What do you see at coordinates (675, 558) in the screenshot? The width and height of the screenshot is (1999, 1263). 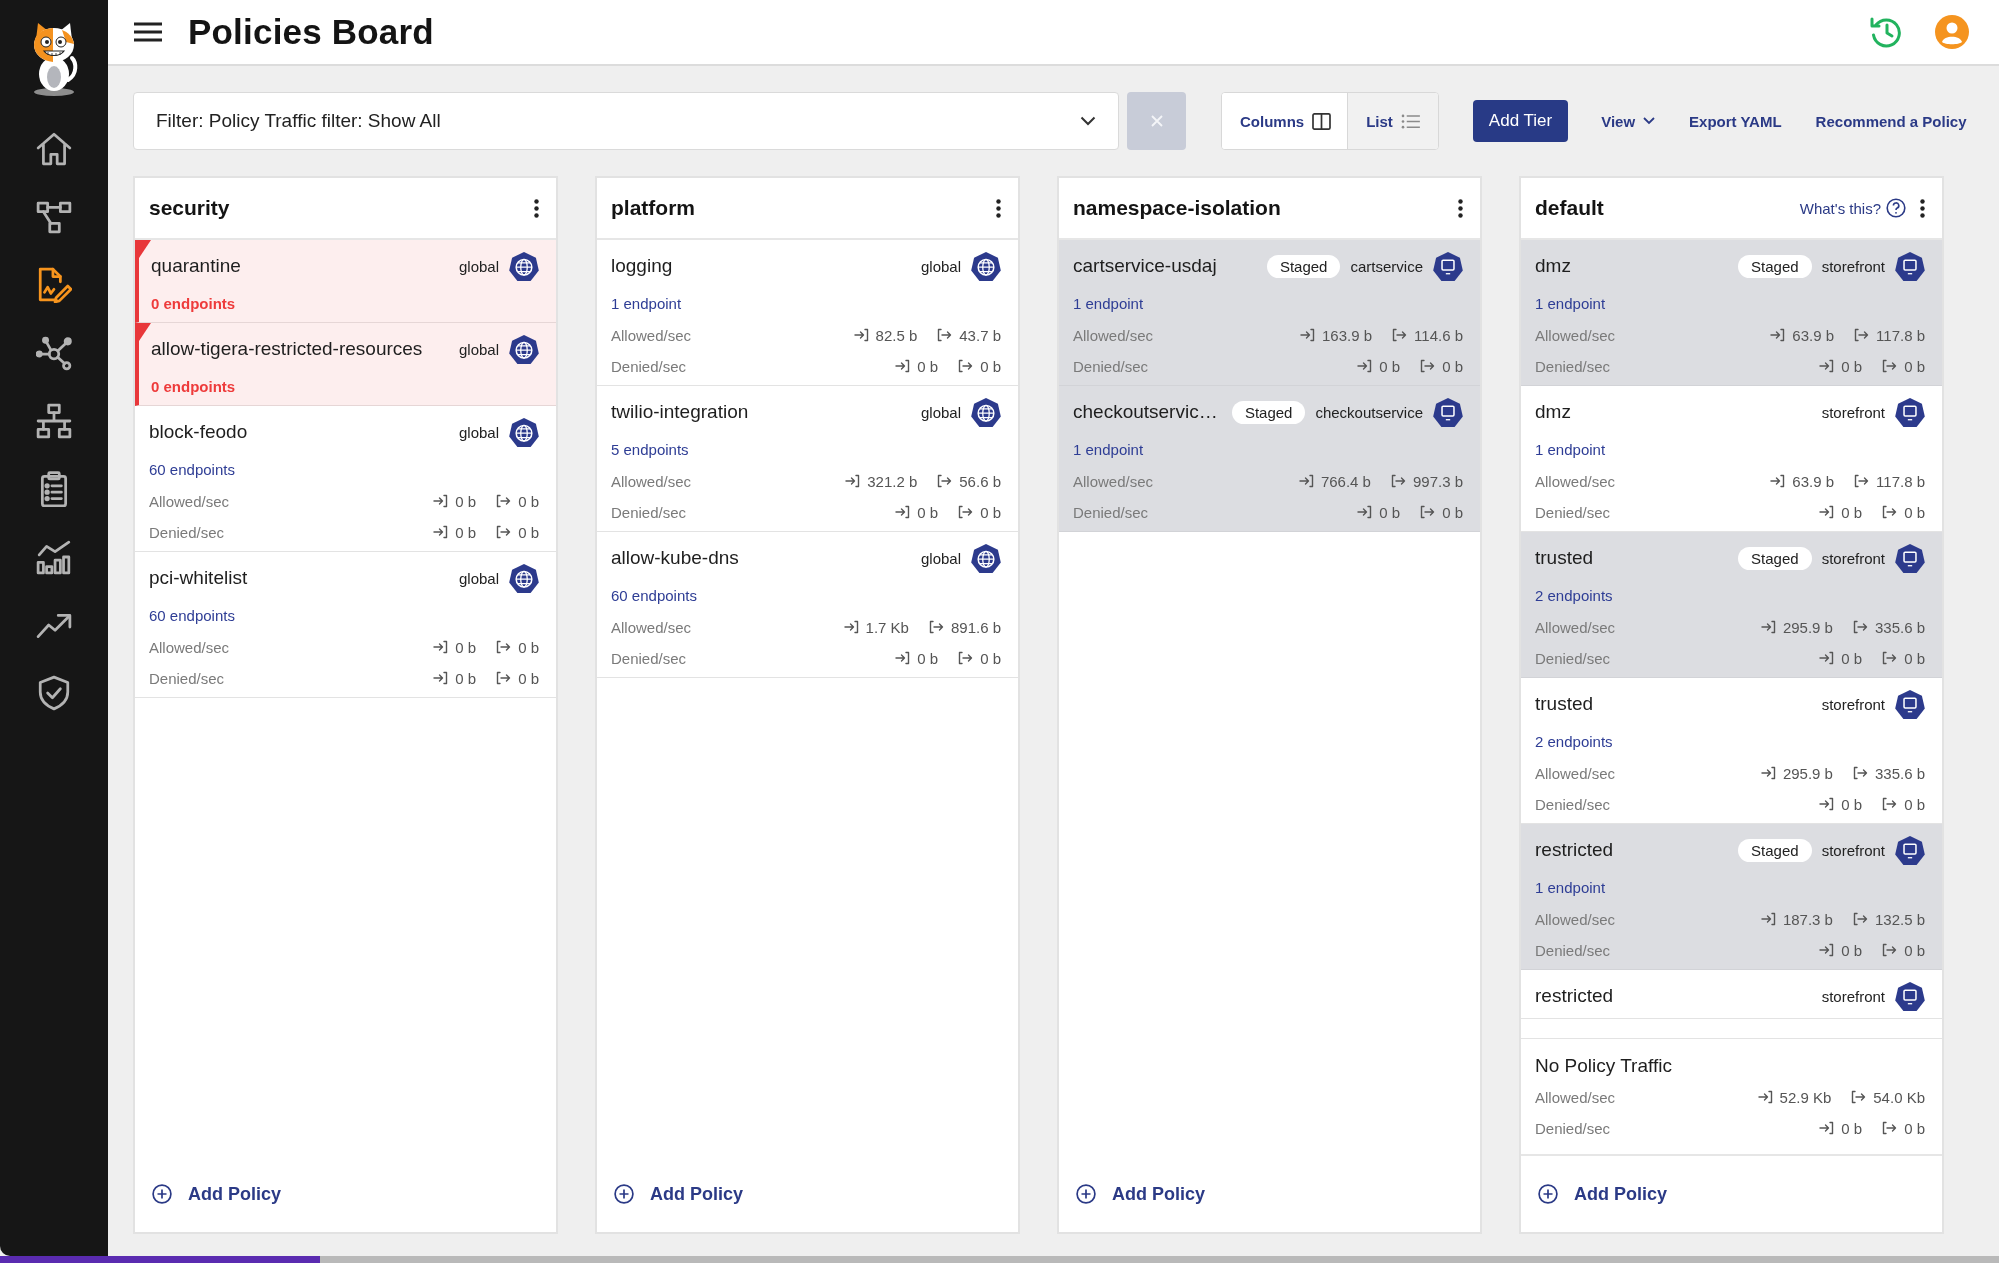 I see `policy-name: allow-kube-dns` at bounding box center [675, 558].